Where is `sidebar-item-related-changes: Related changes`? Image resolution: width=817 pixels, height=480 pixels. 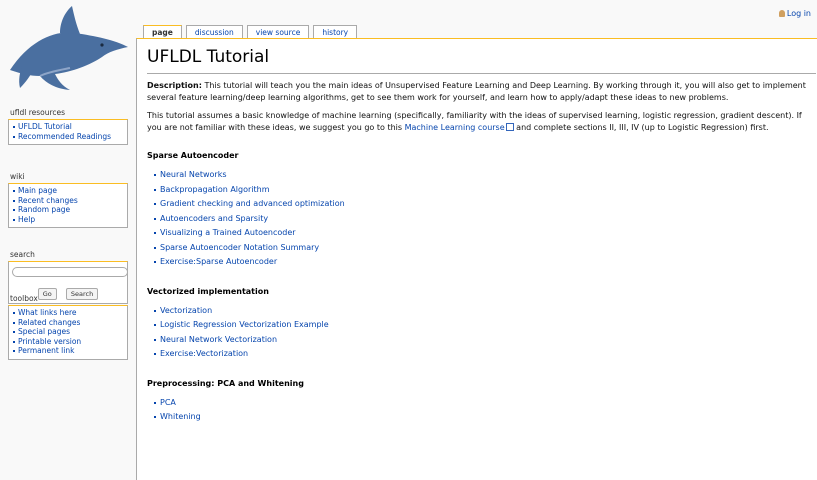
sidebar-item-related-changes: Related changes is located at coordinates (68, 323).